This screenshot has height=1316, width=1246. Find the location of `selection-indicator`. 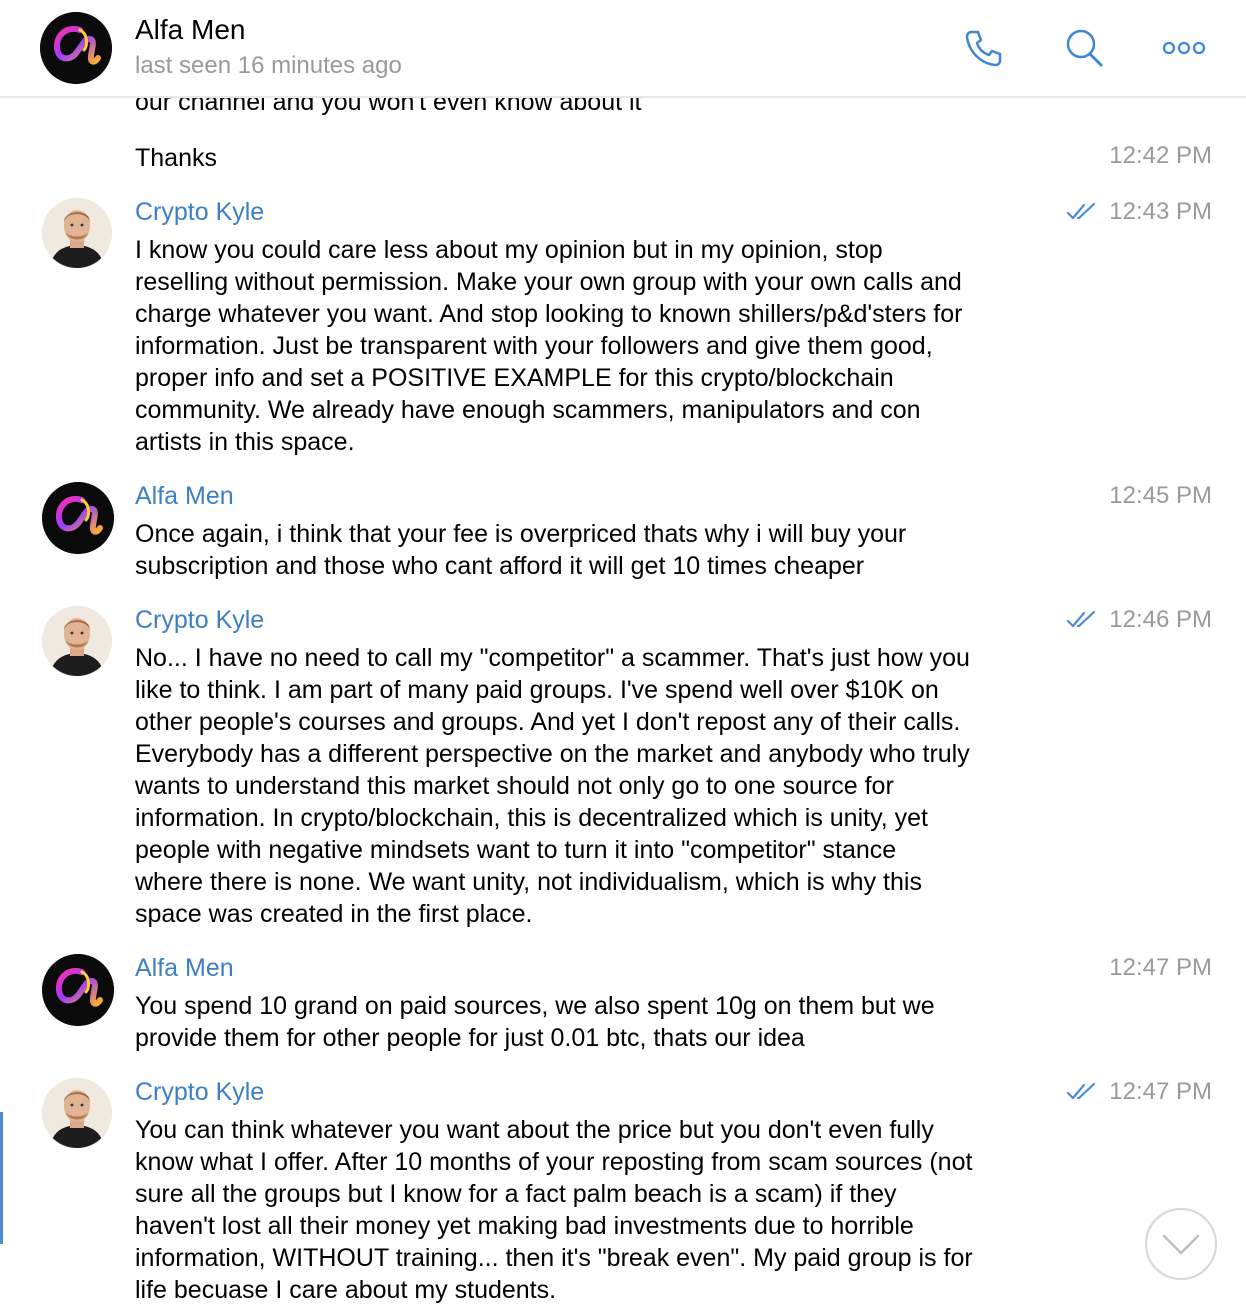

selection-indicator is located at coordinates (1, 1178).